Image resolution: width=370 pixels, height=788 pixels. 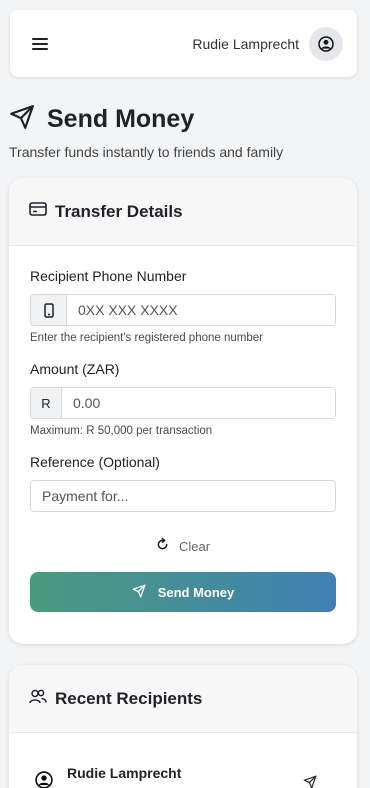 What do you see at coordinates (121, 431) in the screenshot?
I see `amount-help-text: Maximum: R 50,000 per transaction` at bounding box center [121, 431].